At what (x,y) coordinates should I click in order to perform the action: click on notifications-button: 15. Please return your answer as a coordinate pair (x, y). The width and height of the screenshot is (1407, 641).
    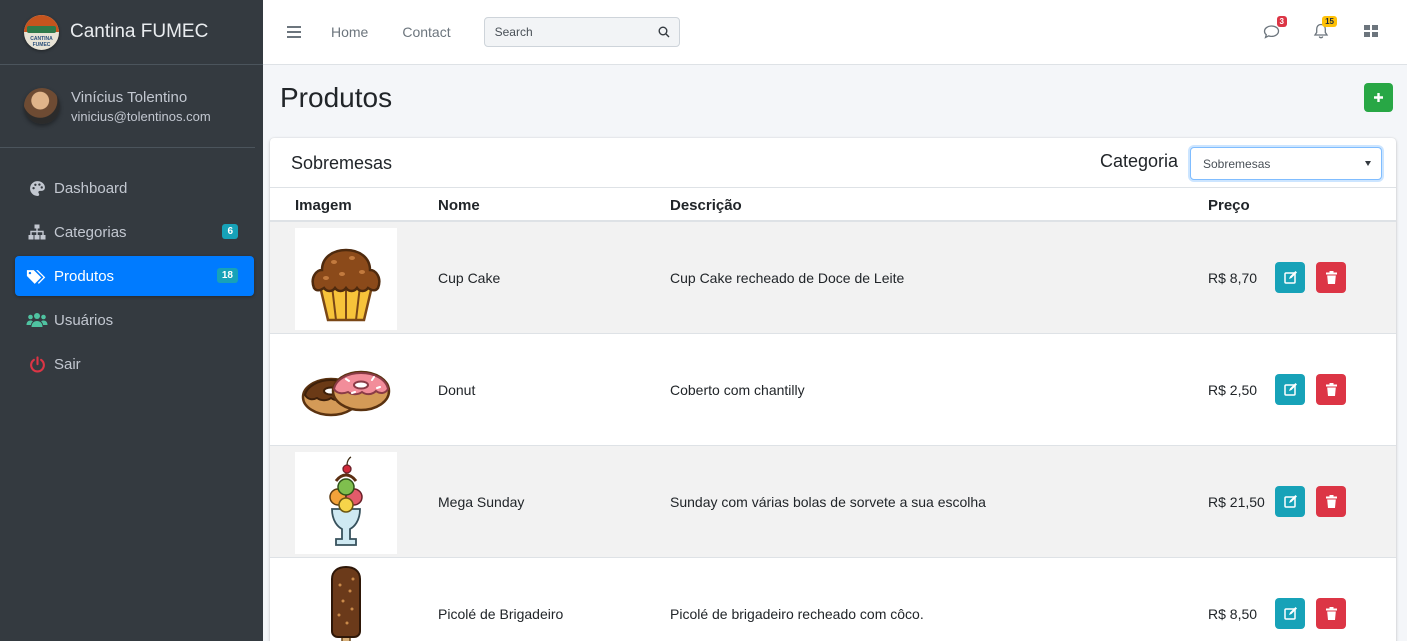
    Looking at the image, I should click on (1324, 28).